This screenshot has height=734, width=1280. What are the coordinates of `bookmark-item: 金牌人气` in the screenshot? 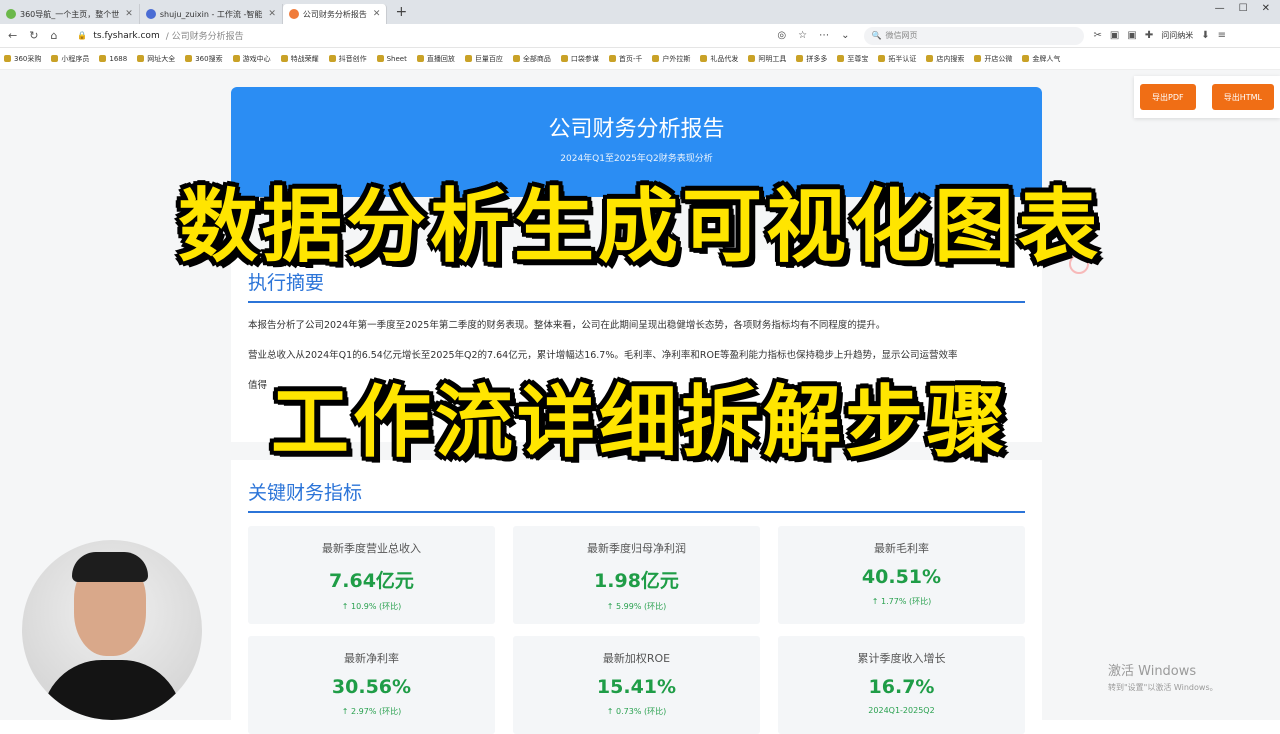 It's located at (1041, 59).